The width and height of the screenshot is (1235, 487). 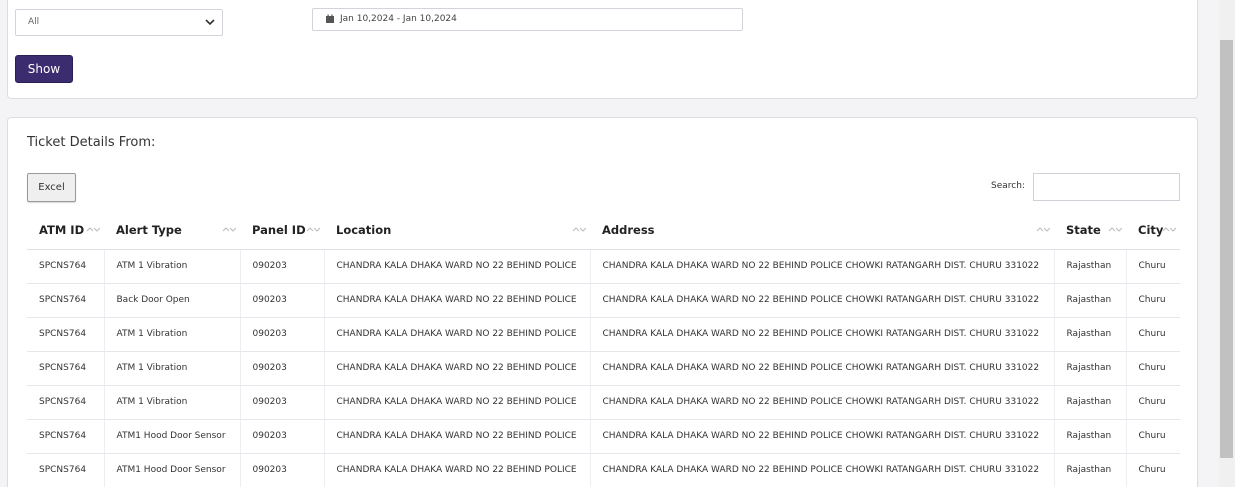 I want to click on column-header-label: ATM ID, so click(x=62, y=230).